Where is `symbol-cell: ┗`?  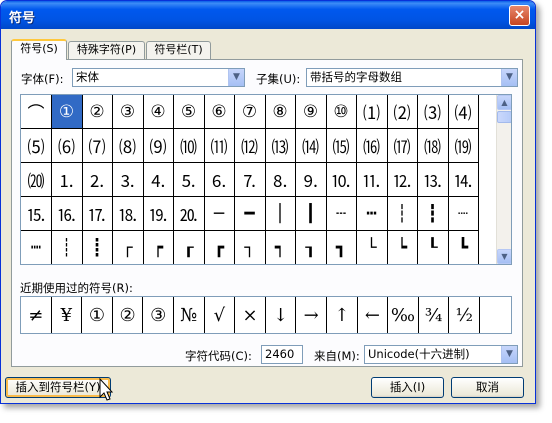 symbol-cell: ┗ is located at coordinates (463, 247).